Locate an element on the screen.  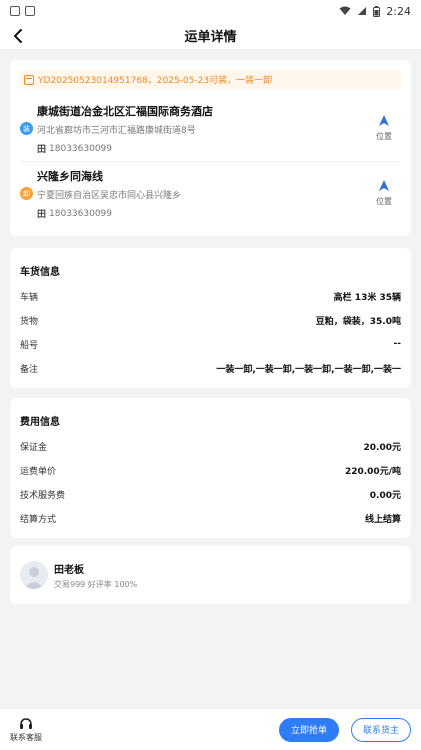
fee-row-deposit: 保证金 20.00元 is located at coordinates (210, 446).